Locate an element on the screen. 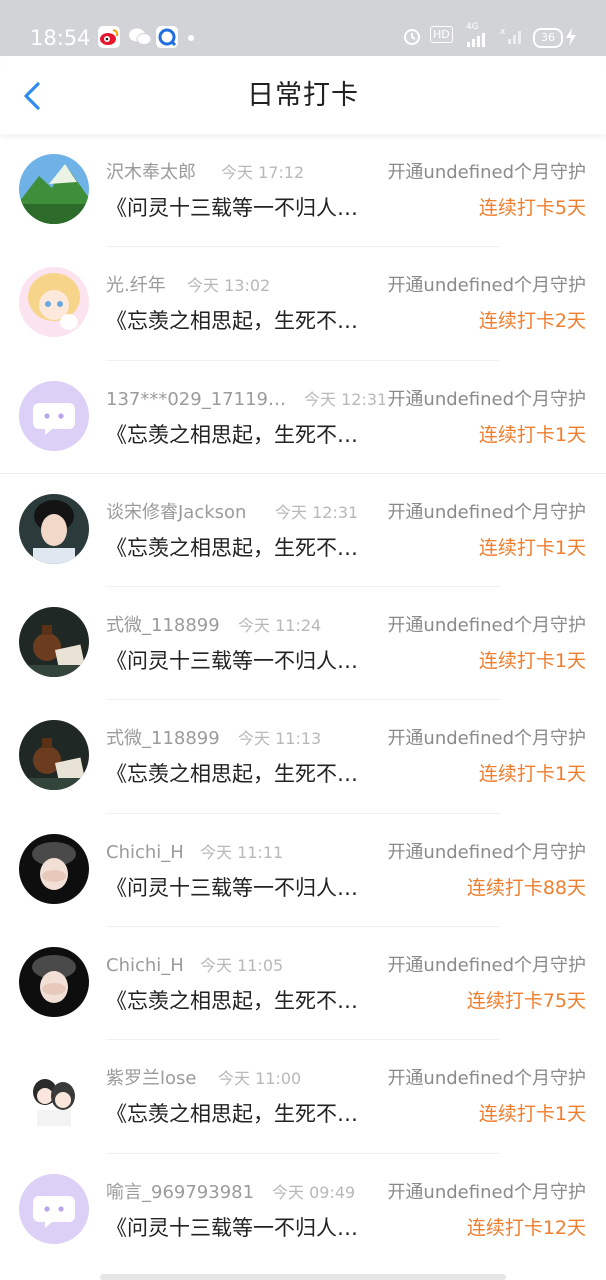 This screenshot has height=1280, width=606. streak-badge: 连续打卡5天 is located at coordinates (532, 208).